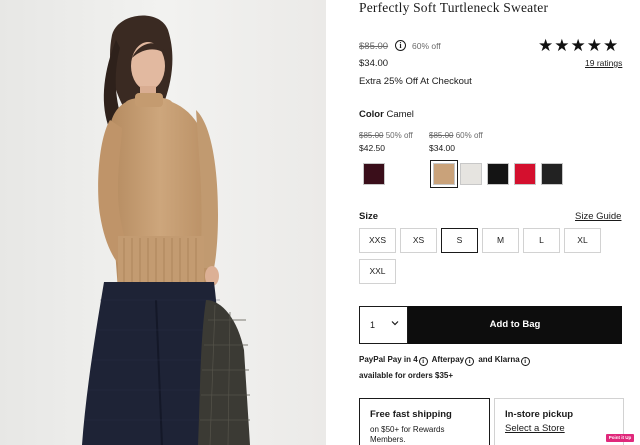 Image resolution: width=640 pixels, height=445 pixels. Describe the element at coordinates (539, 414) in the screenshot. I see `pickup-title: In-store pickup` at that location.